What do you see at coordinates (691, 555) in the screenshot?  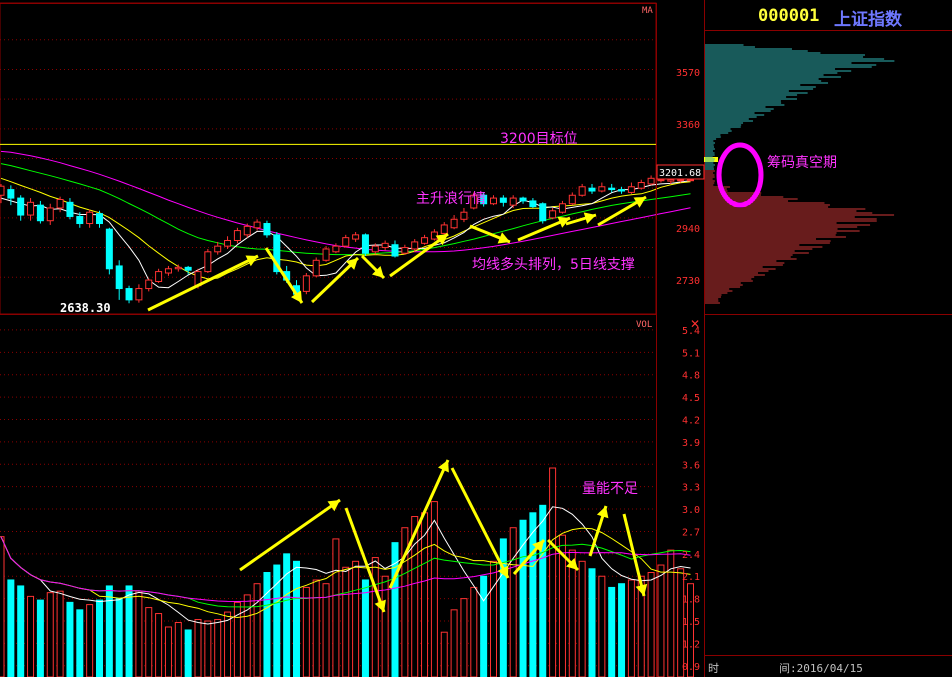 I see `volume-tick-label: 2.4` at bounding box center [691, 555].